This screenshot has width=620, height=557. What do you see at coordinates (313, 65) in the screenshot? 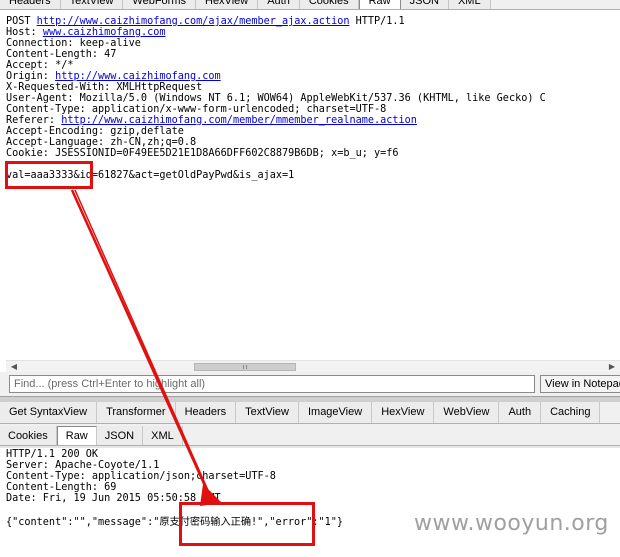
I see `request-line: Accept: */*` at bounding box center [313, 65].